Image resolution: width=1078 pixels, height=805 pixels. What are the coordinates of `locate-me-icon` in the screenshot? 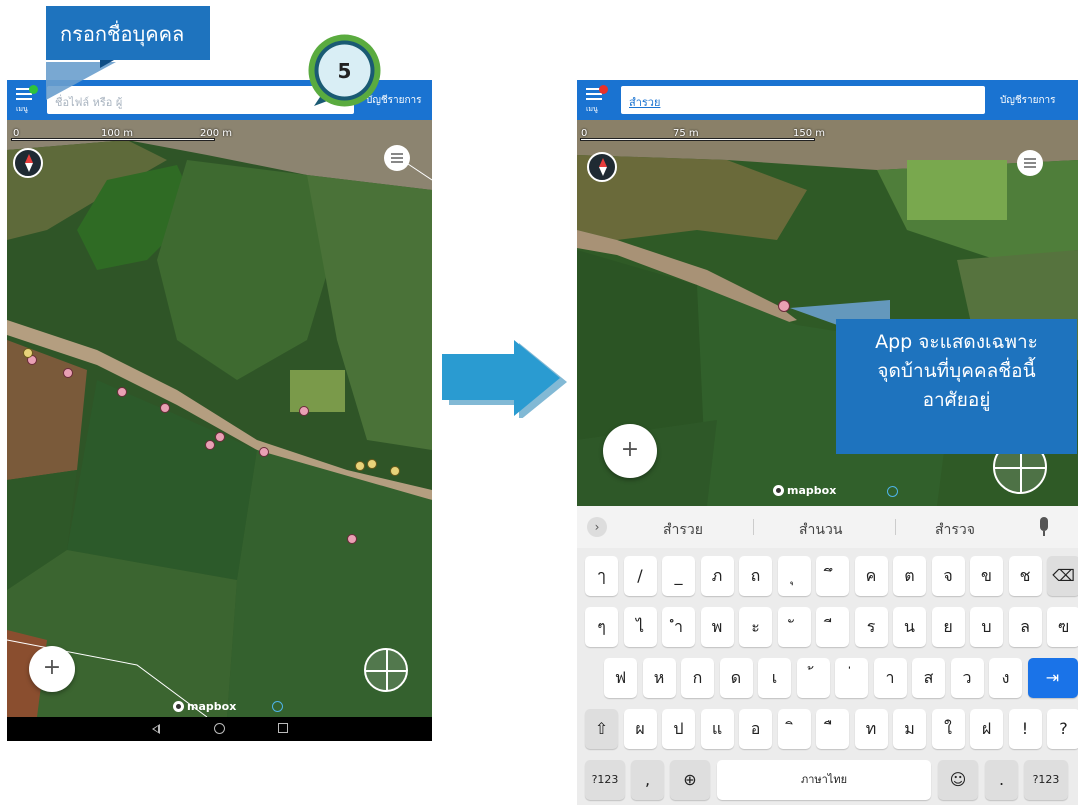 It's located at (386, 670).